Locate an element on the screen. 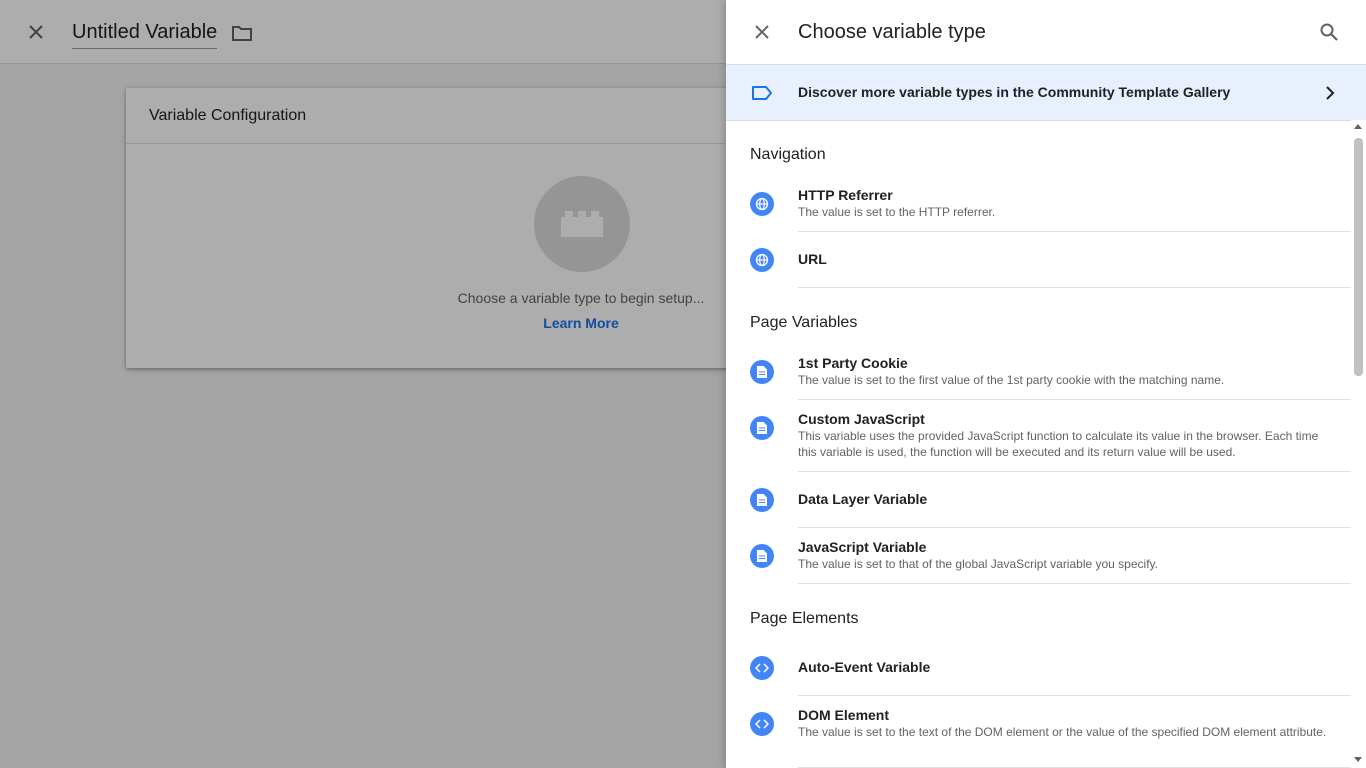 Image resolution: width=1366 pixels, height=768 pixels. scroll-up-arrow-icon is located at coordinates (1358, 126).